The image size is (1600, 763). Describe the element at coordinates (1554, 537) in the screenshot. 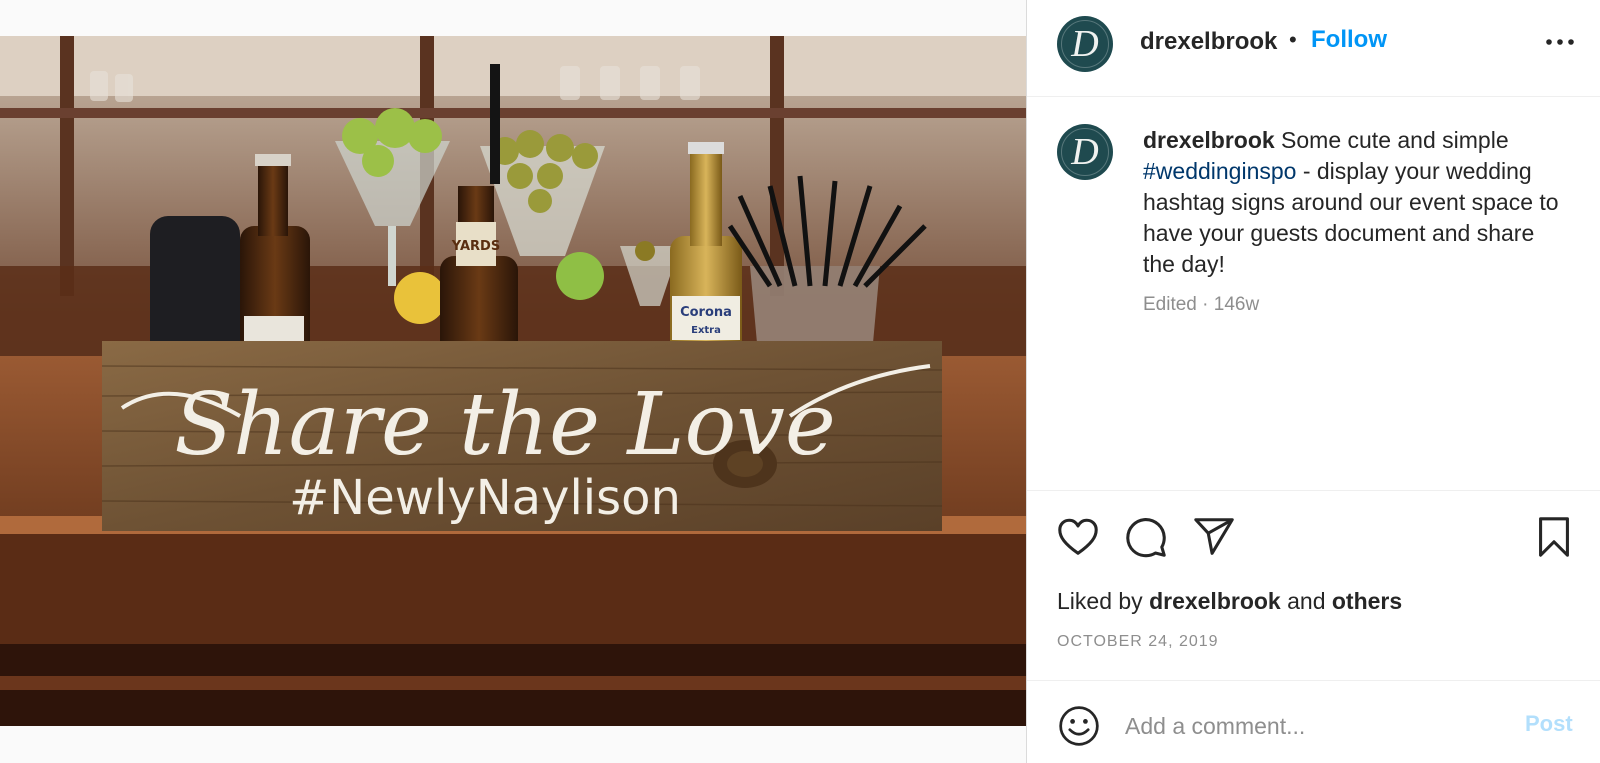

I see `save-bookmark-icon` at that location.